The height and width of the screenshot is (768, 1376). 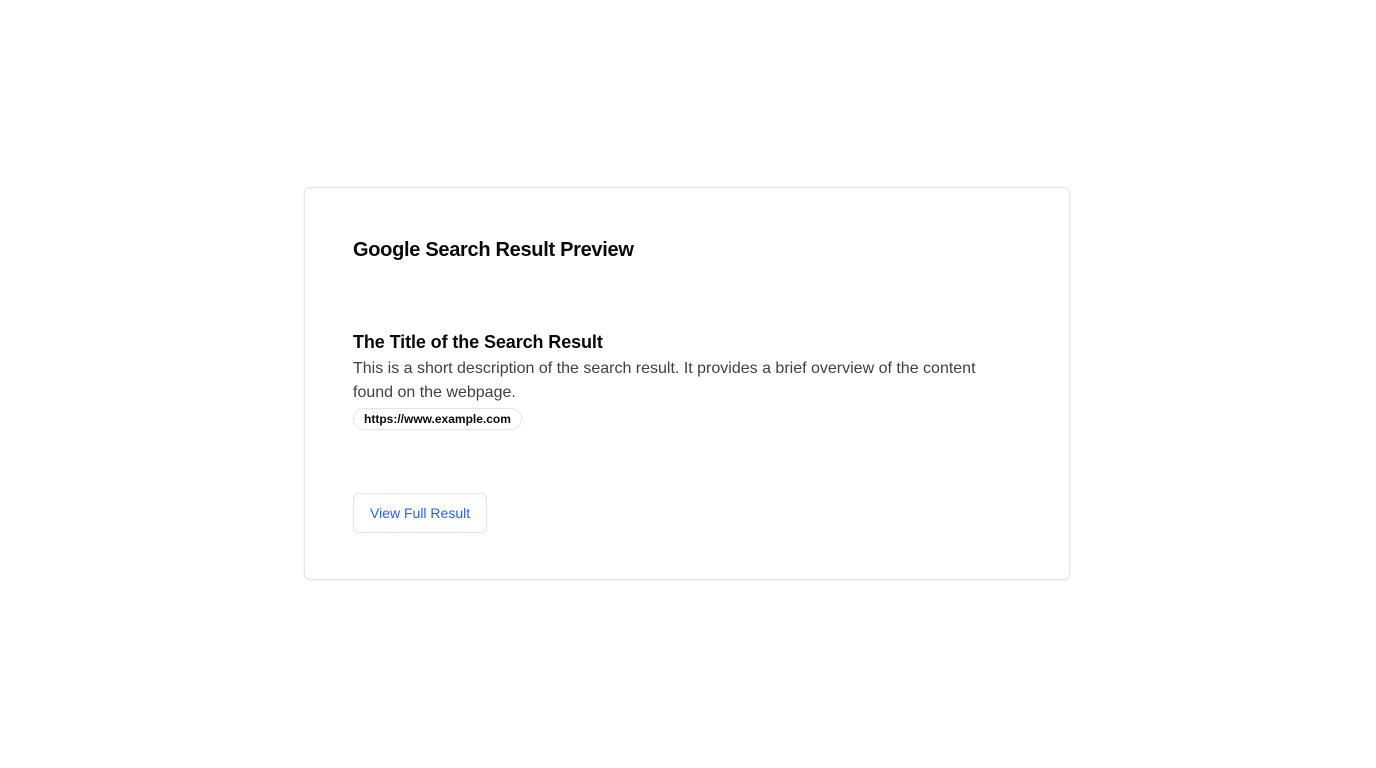 What do you see at coordinates (493, 250) in the screenshot?
I see `card-title: Google Search Result Preview` at bounding box center [493, 250].